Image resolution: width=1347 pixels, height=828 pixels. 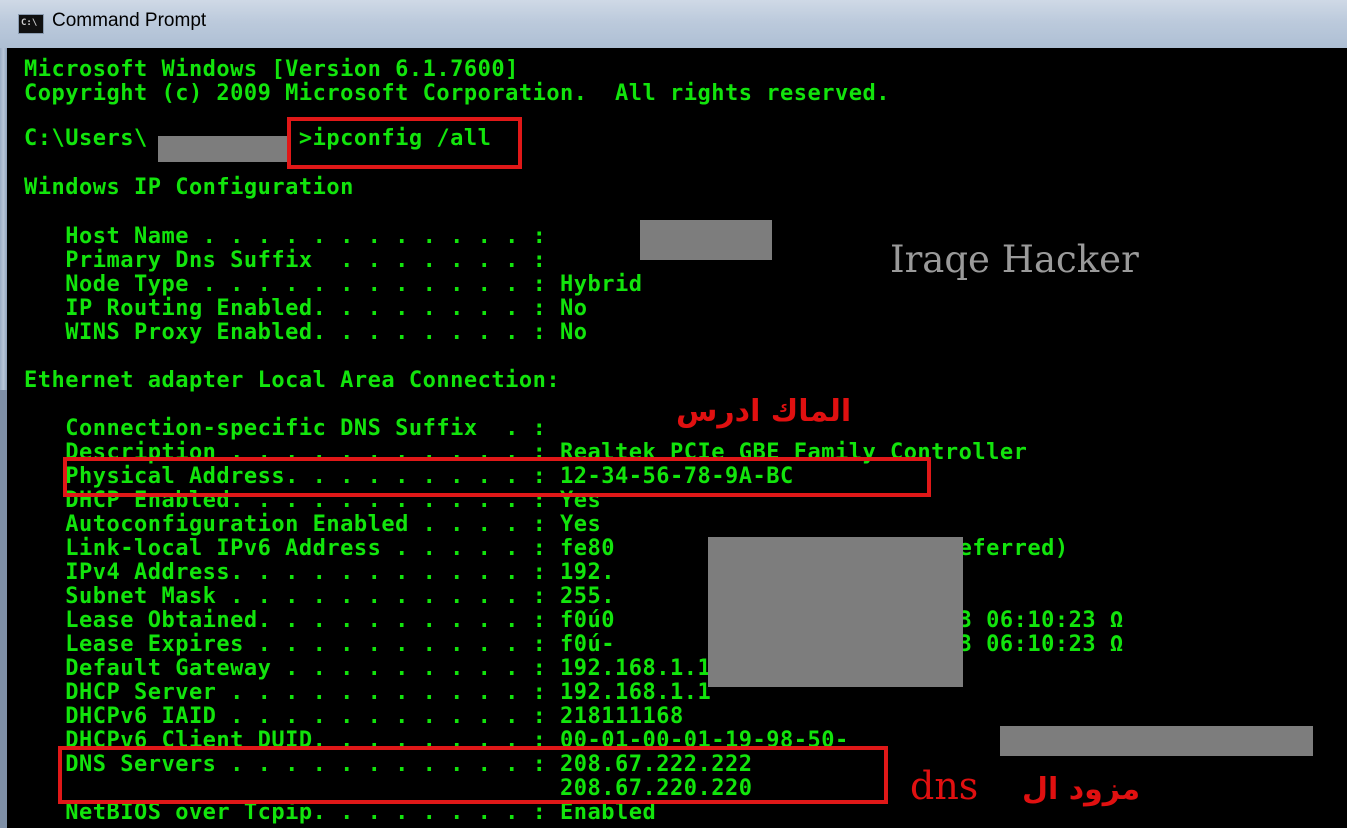 What do you see at coordinates (189, 187) in the screenshot?
I see `console-line: Windows IP Configuration` at bounding box center [189, 187].